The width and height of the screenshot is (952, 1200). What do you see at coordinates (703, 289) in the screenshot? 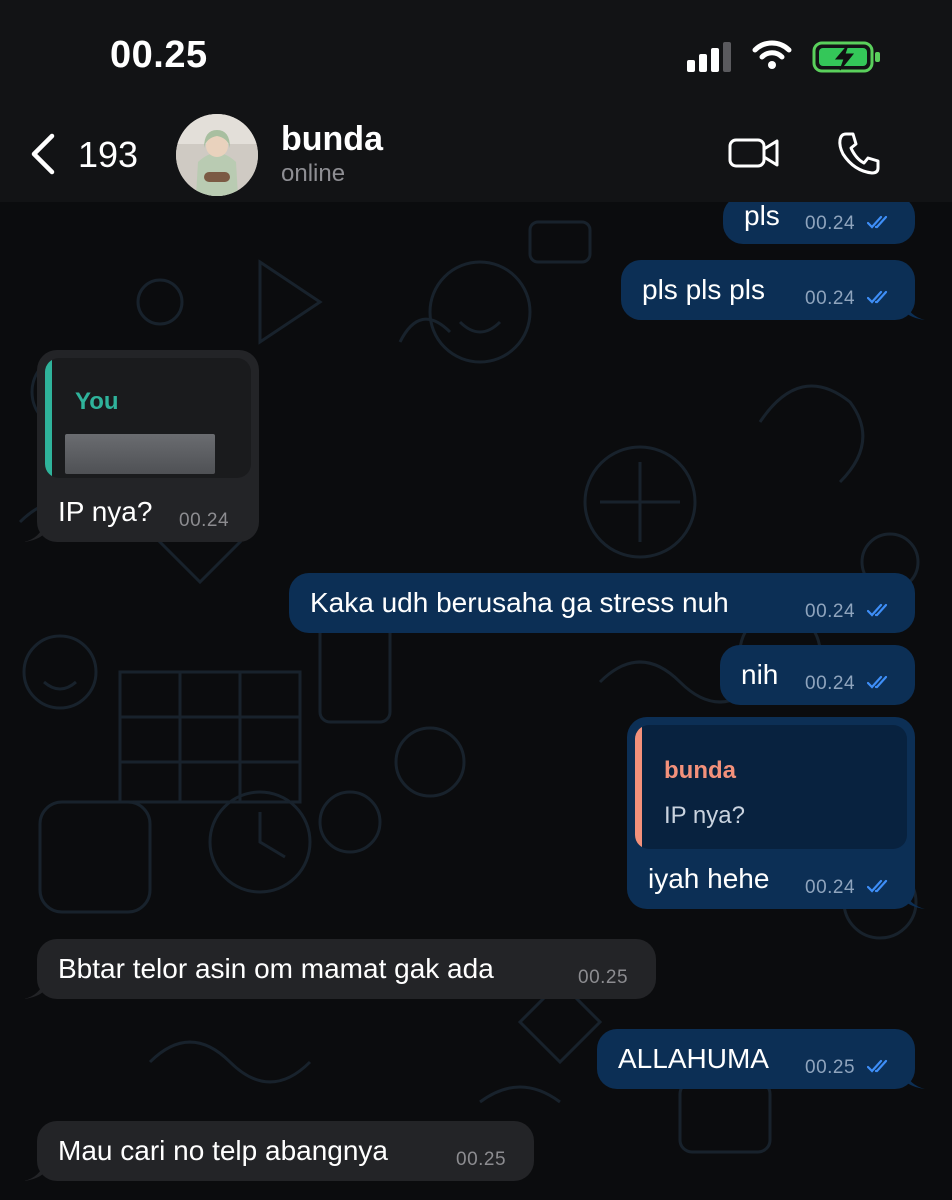
I see `message-text: pls pls pls` at bounding box center [703, 289].